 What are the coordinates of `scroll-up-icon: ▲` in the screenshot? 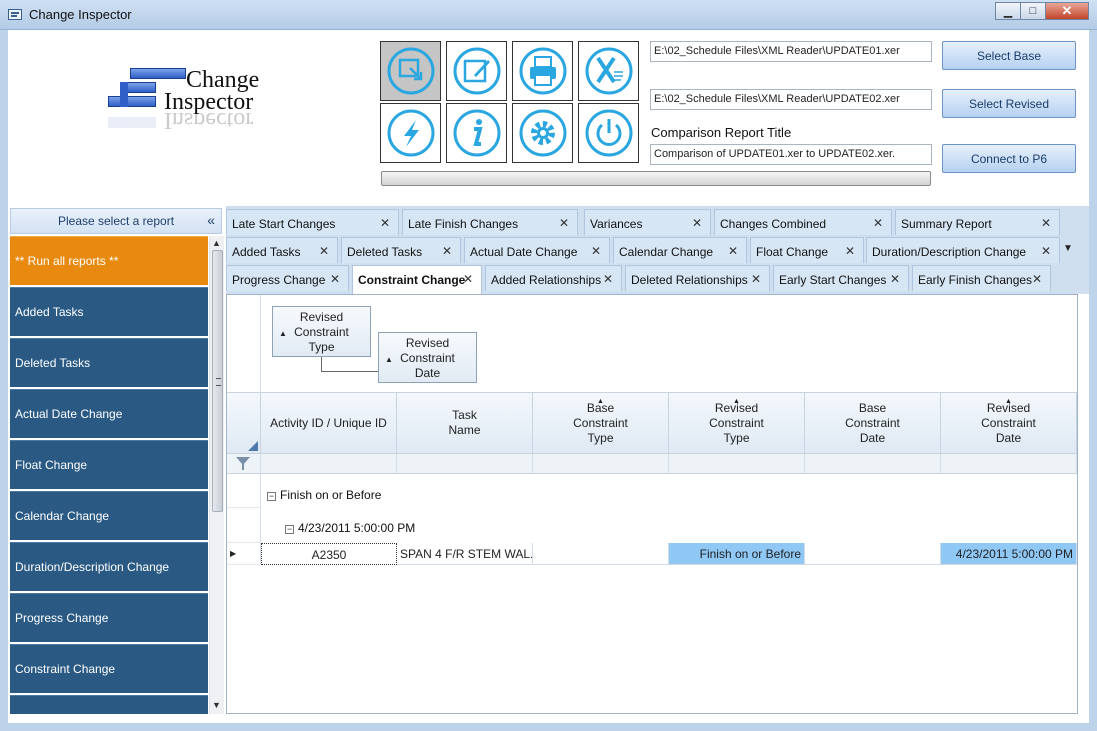 It's located at (216, 243).